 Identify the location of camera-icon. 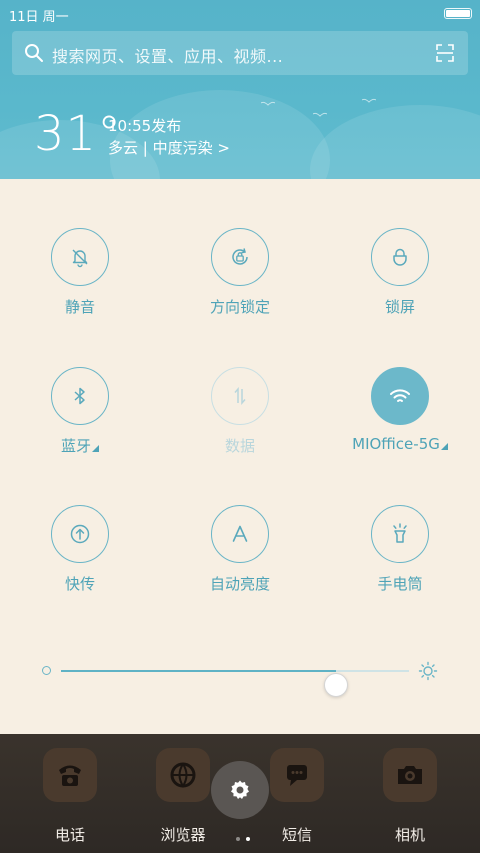
(410, 775).